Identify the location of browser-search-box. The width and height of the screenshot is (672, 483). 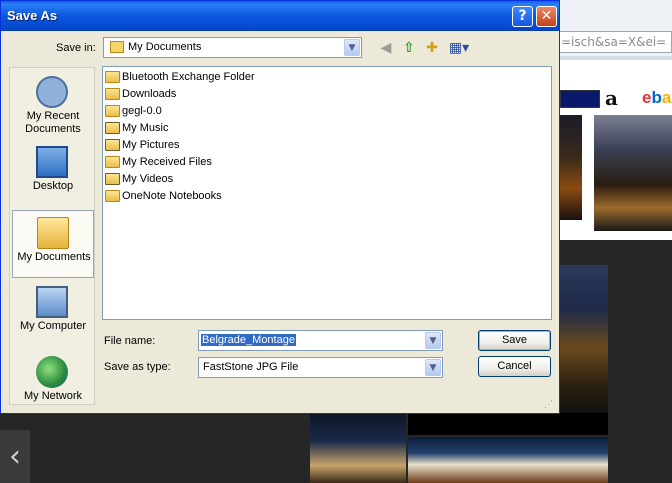
(580, 99).